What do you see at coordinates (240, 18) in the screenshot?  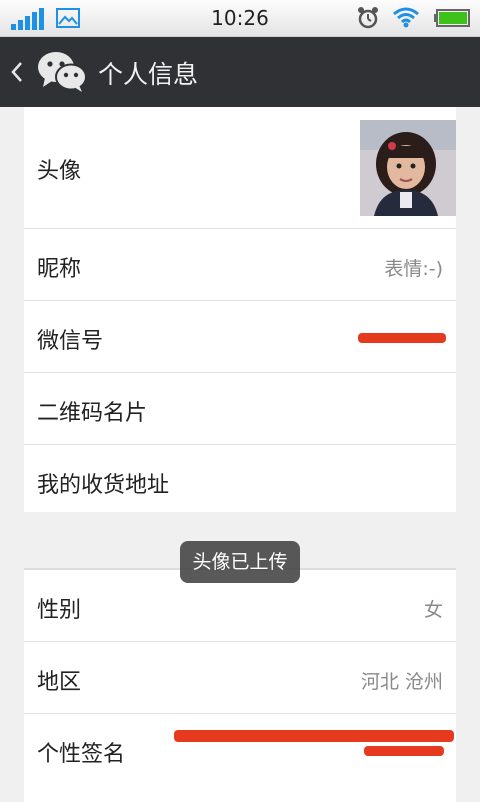 I see `status-bar: 10:26` at bounding box center [240, 18].